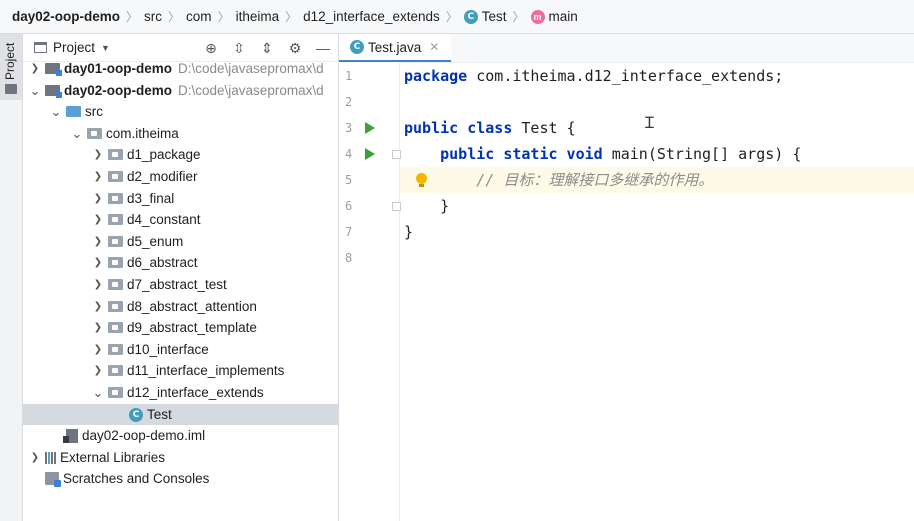 Image resolution: width=914 pixels, height=521 pixels. What do you see at coordinates (180, 478) in the screenshot?
I see `tree-item: Scratches and Consoles` at bounding box center [180, 478].